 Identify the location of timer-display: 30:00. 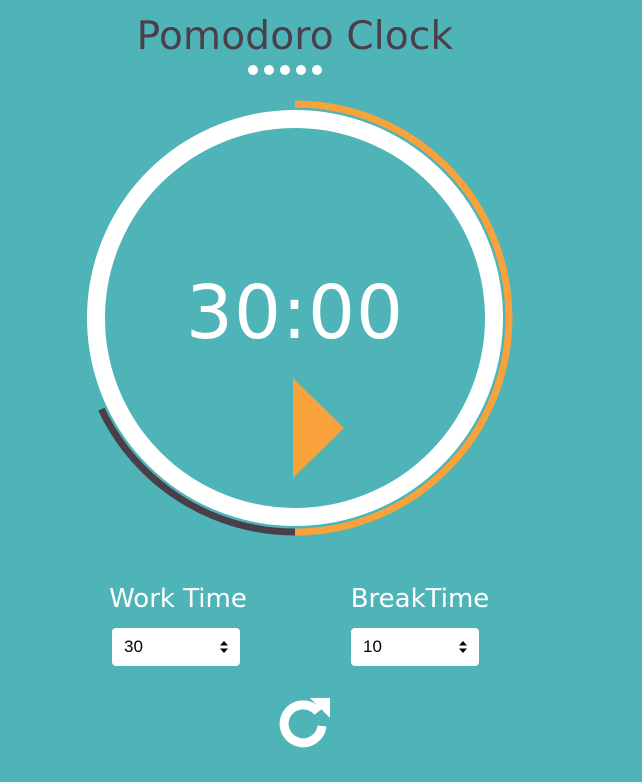
(295, 313).